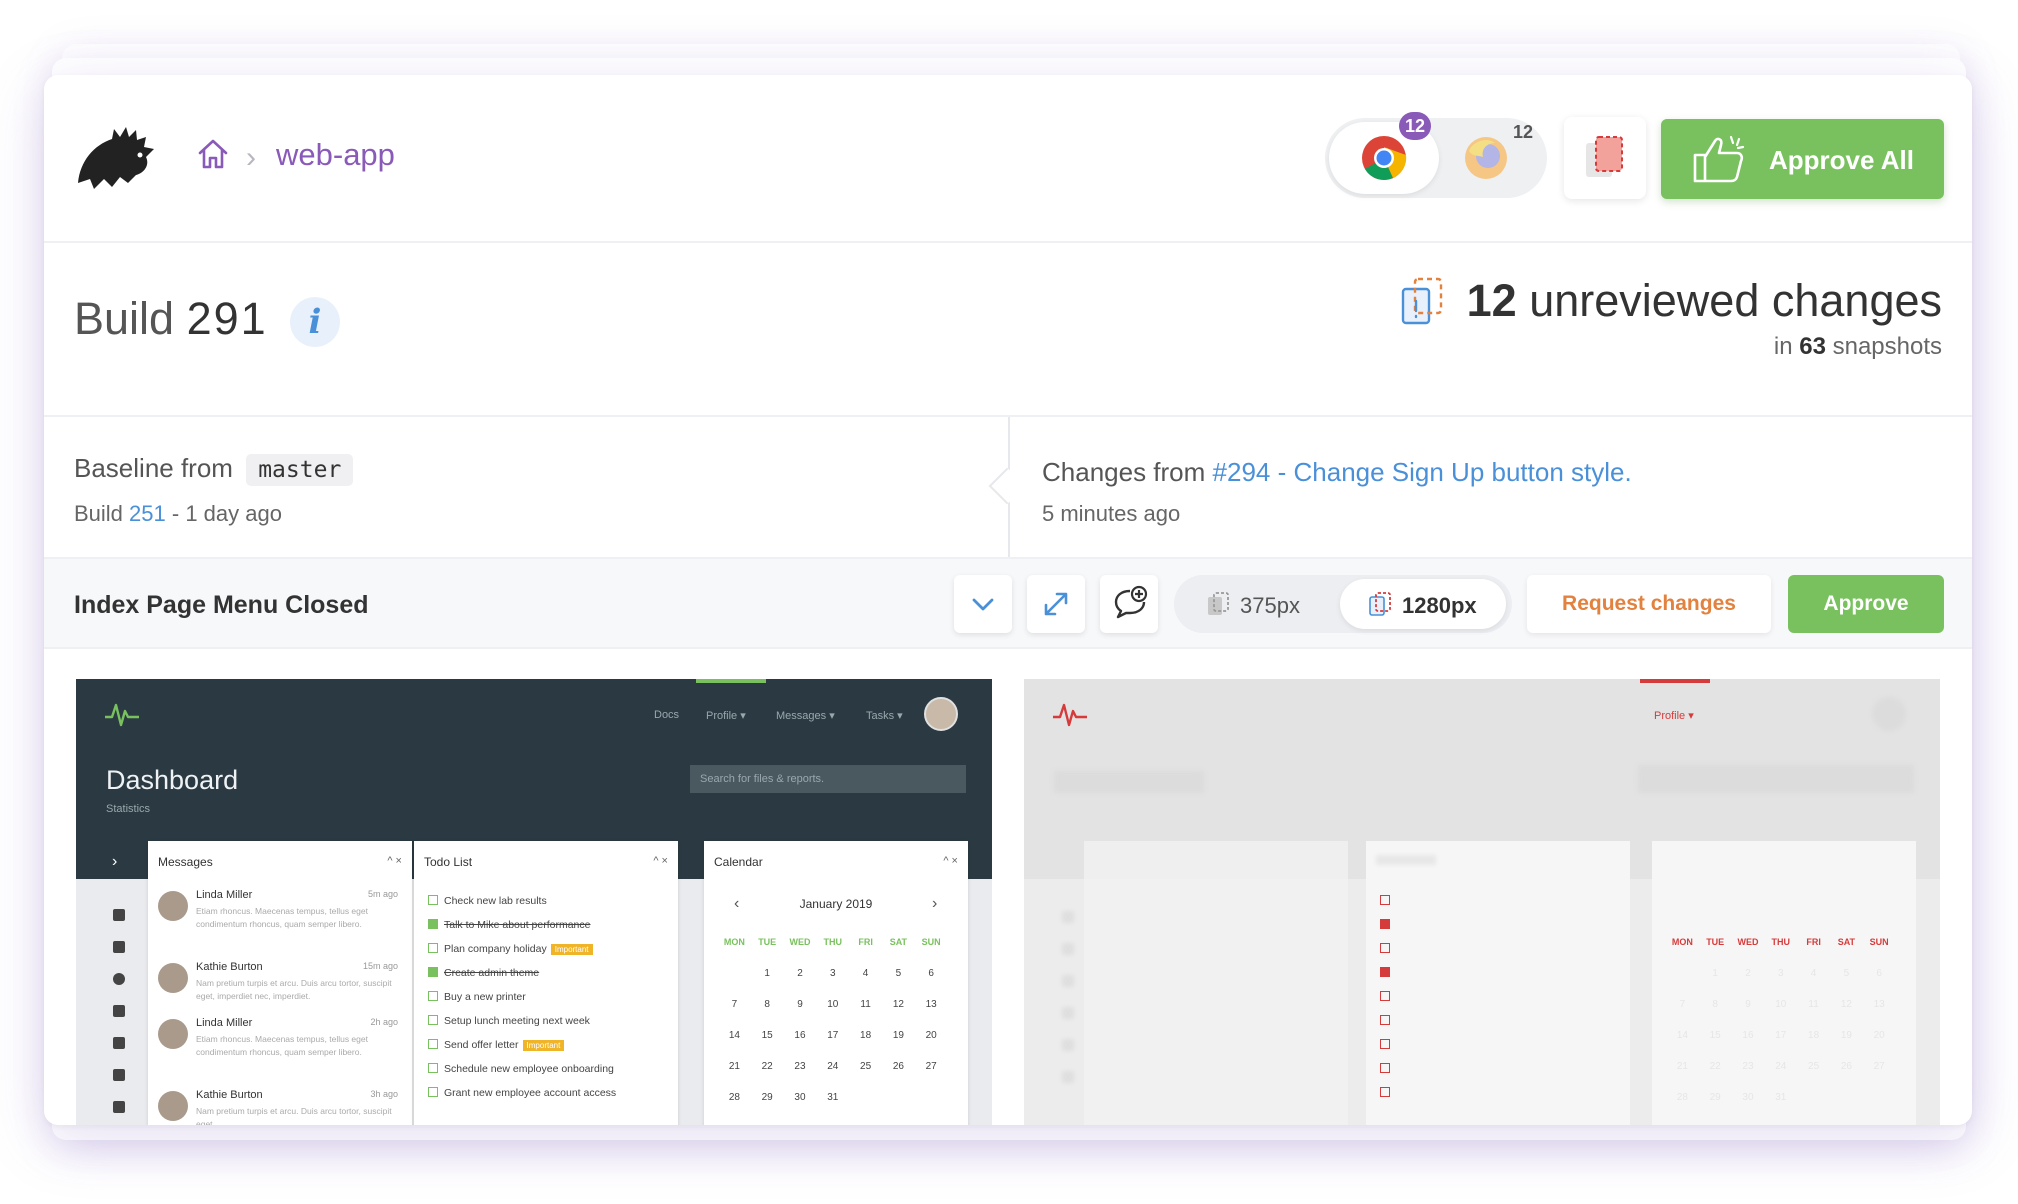  Describe the element at coordinates (229, 967) in the screenshot. I see `message-sender: Kathie Burton` at that location.